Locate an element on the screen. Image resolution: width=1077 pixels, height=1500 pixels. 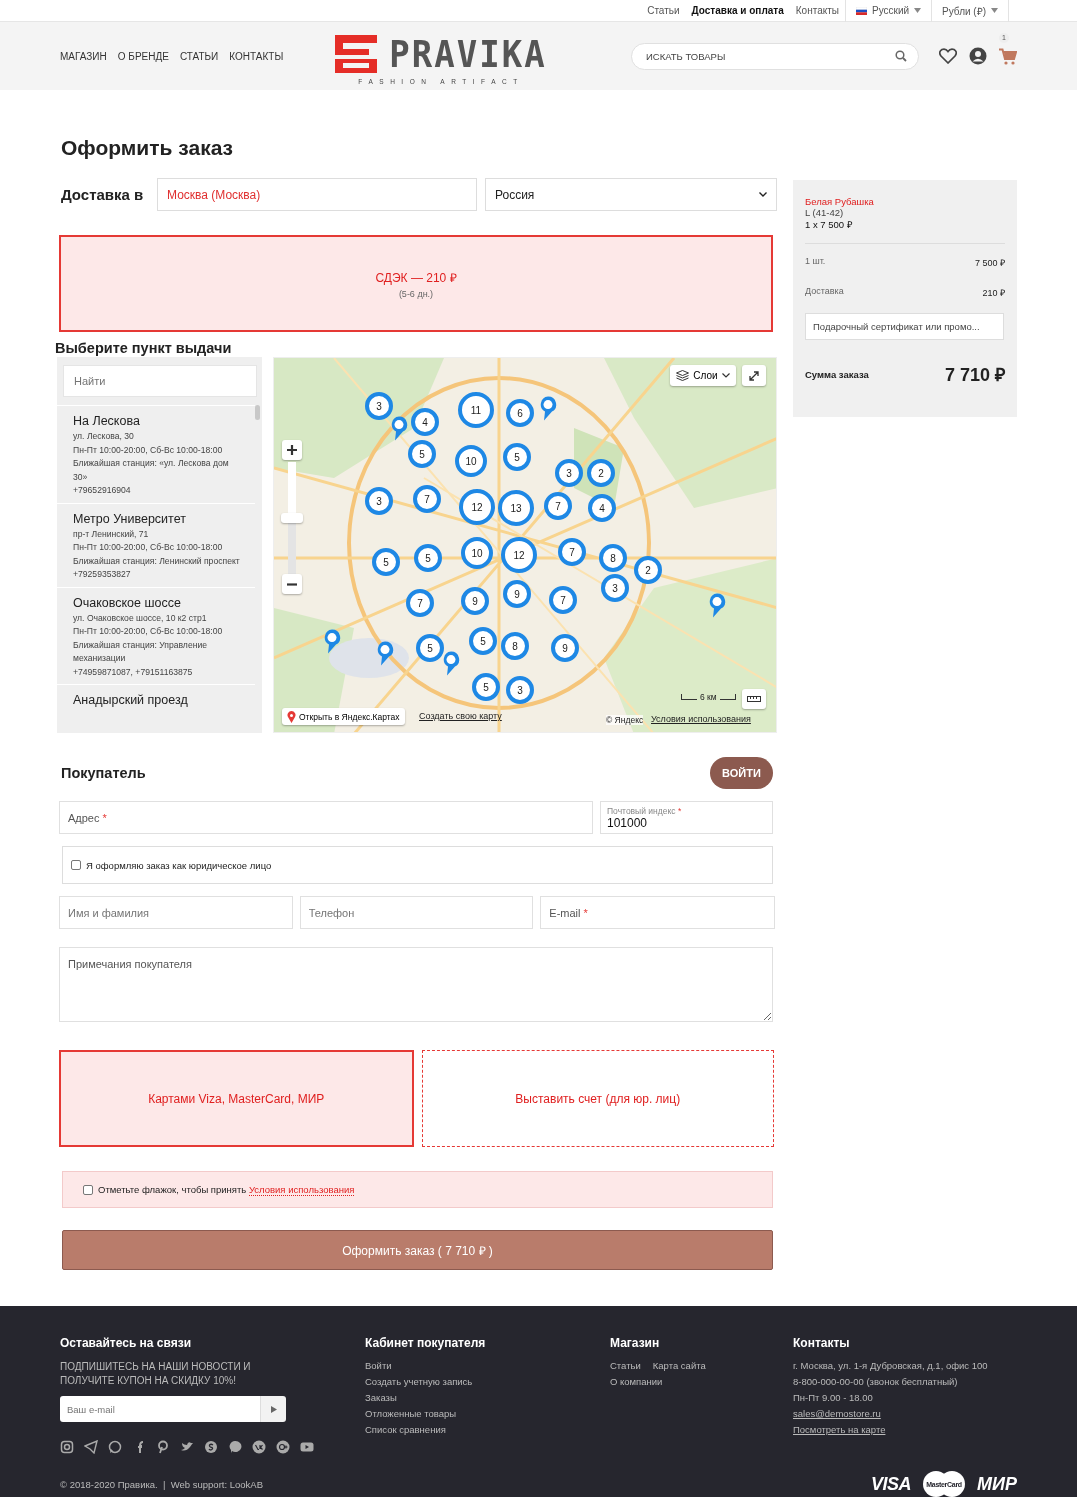
layers-icon is located at coordinates (683, 375).